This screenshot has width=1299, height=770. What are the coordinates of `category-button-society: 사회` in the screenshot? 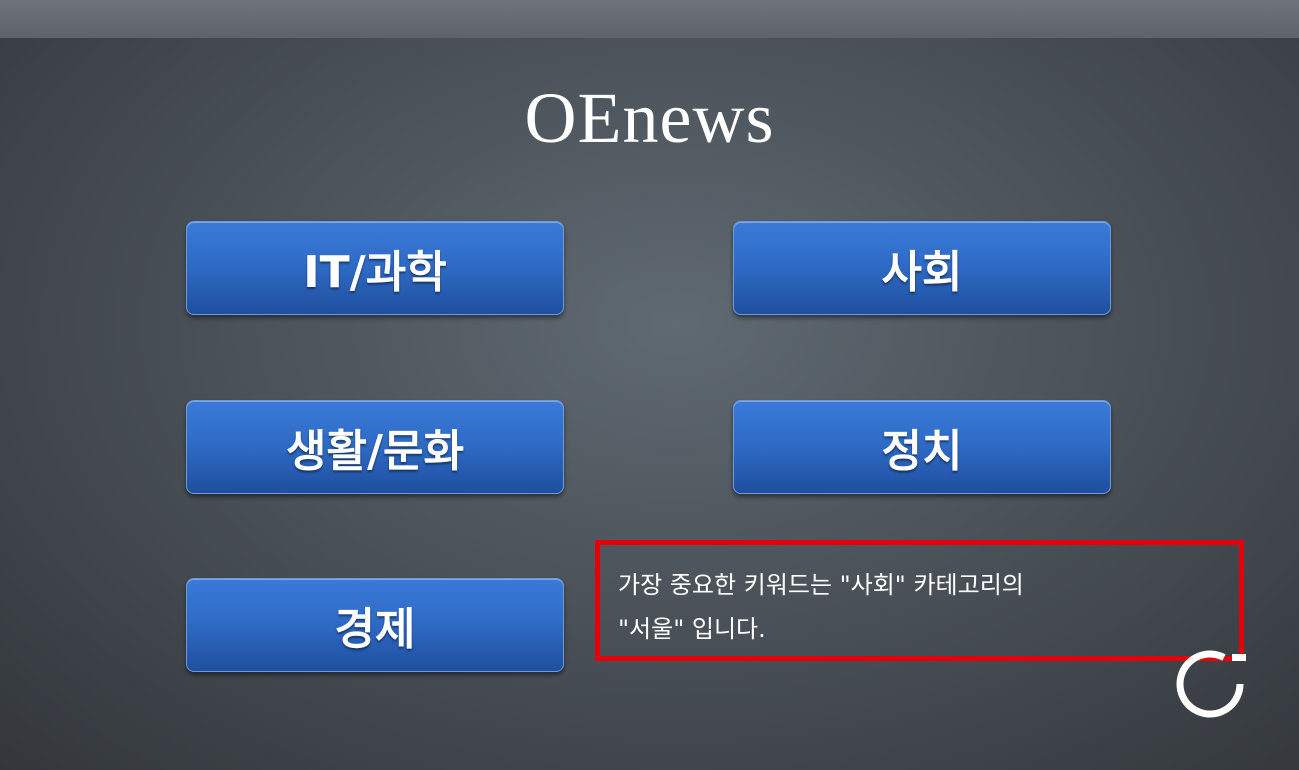 It's located at (922, 268).